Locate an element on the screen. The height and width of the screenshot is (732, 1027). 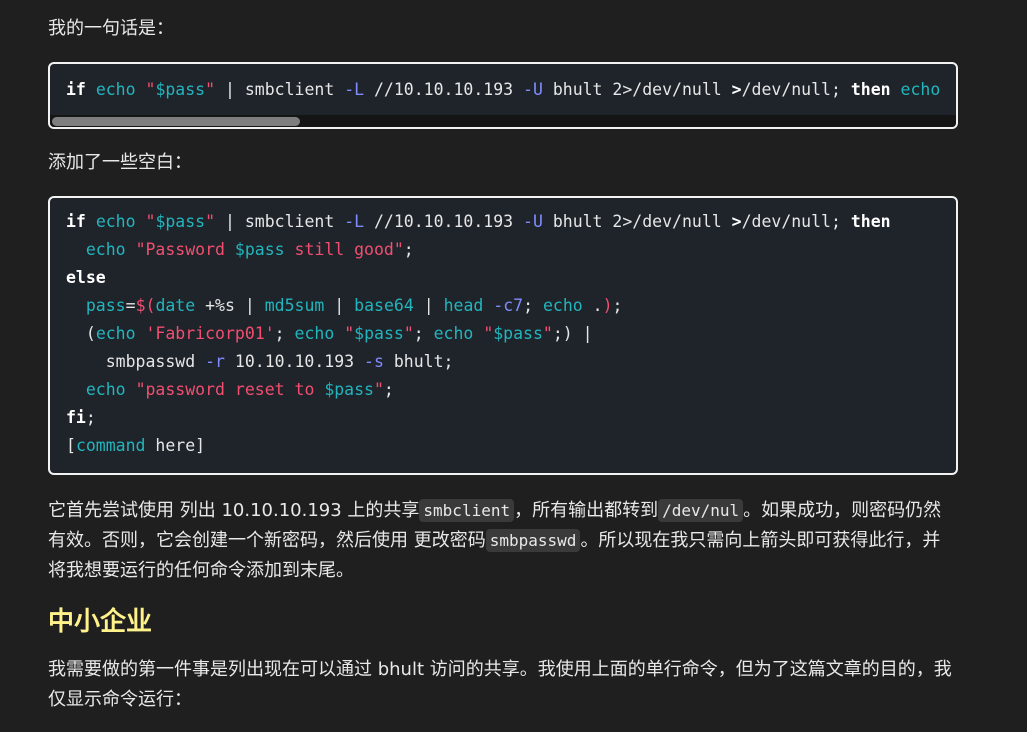
code-token: "password reset to is located at coordinates (230, 389).